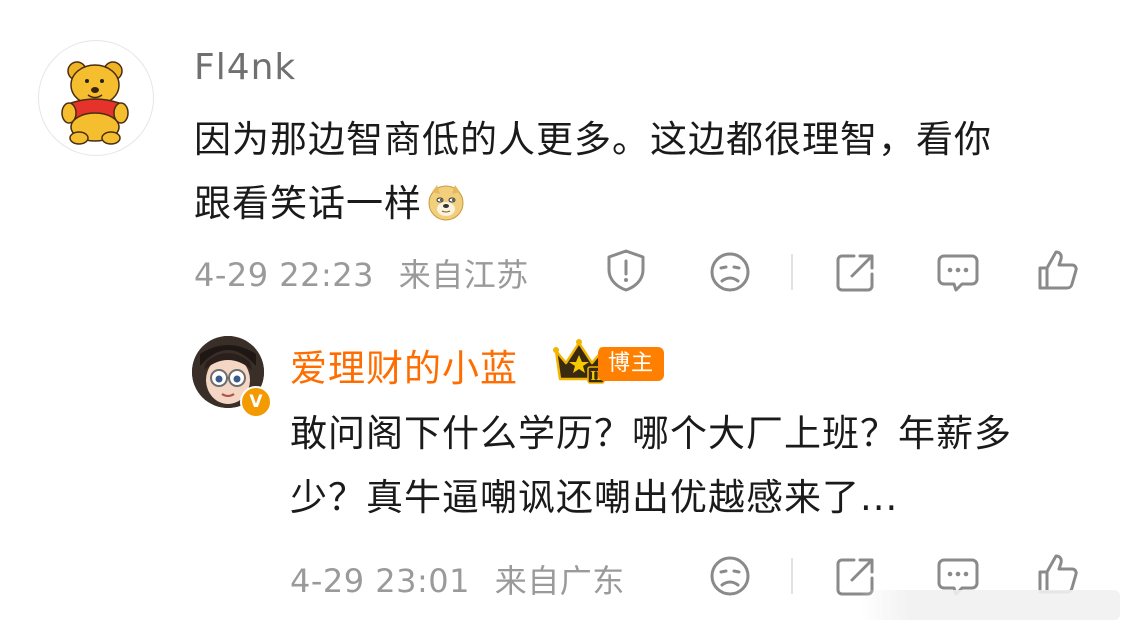 The height and width of the screenshot is (630, 1125). Describe the element at coordinates (380, 581) in the screenshot. I see `reply-time: 4-29 23:01` at that location.